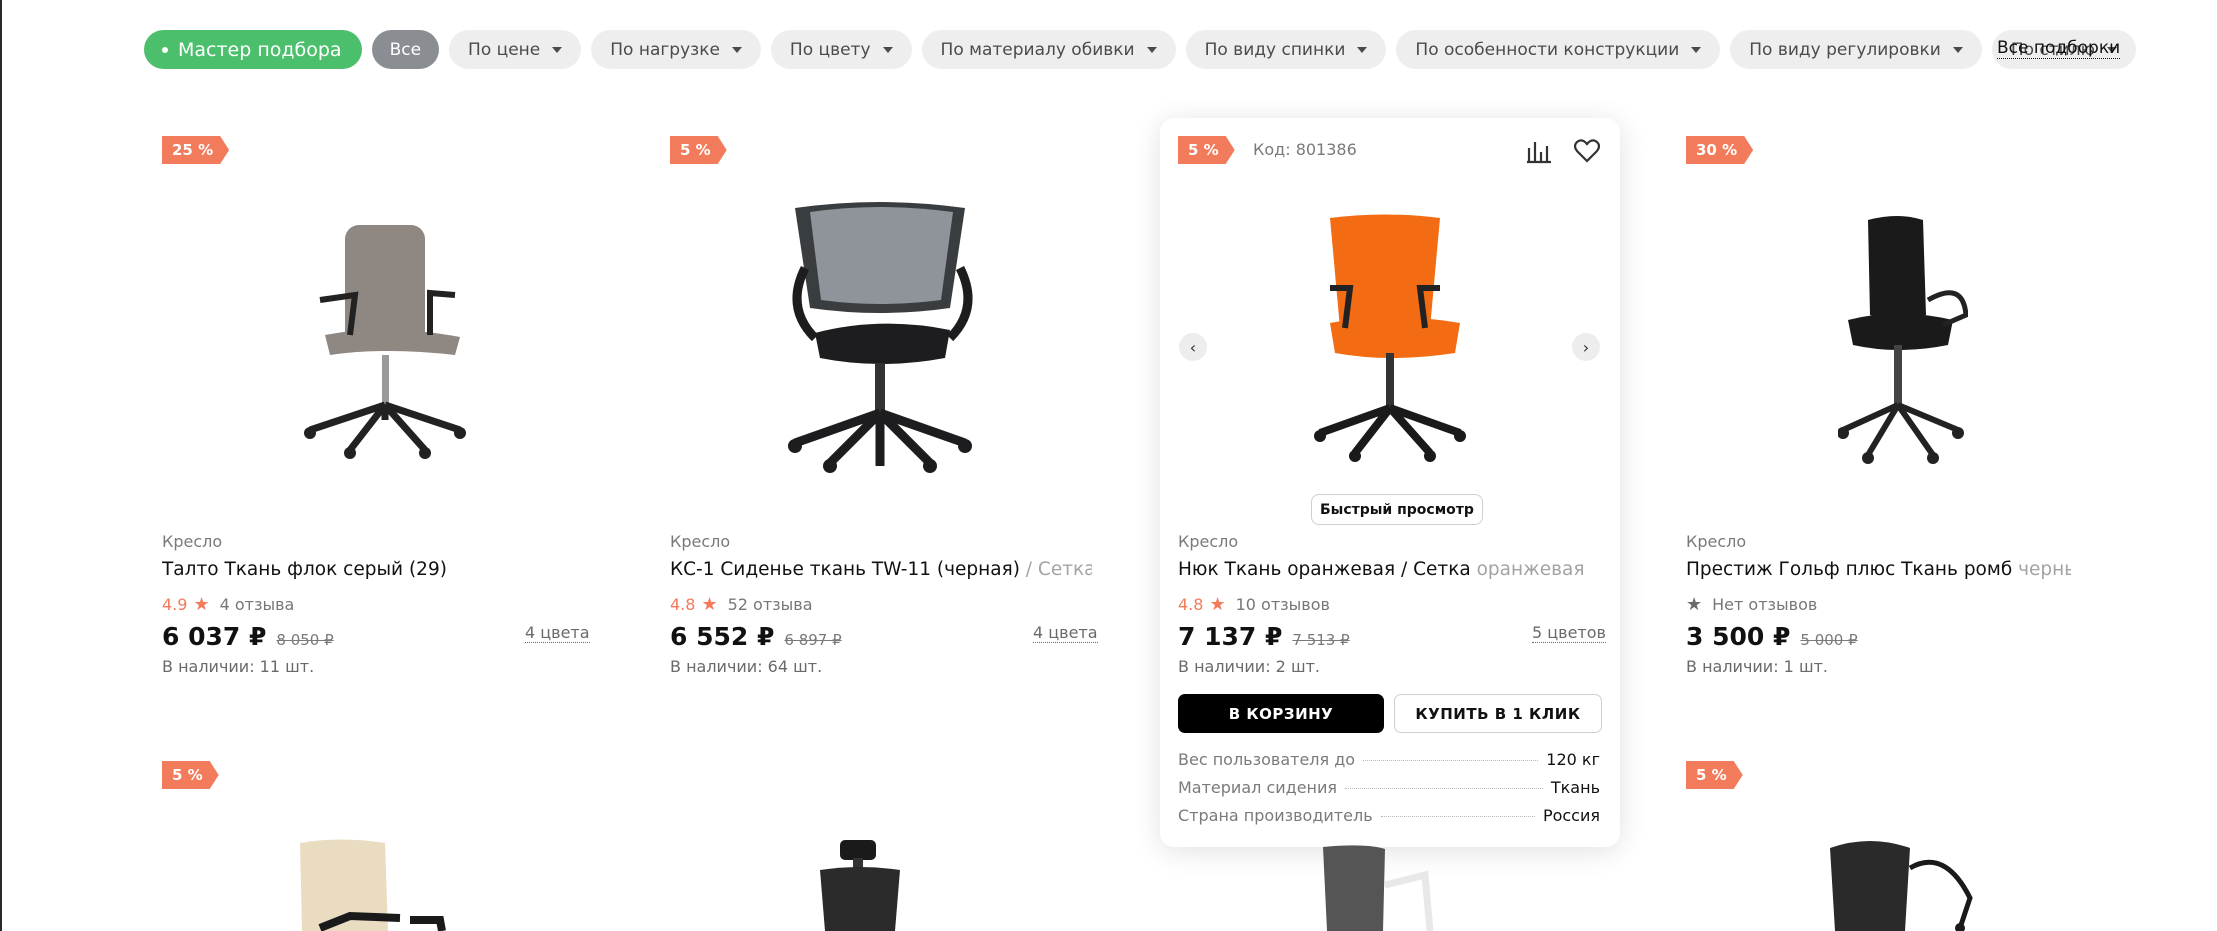 The image size is (2217, 931). Describe the element at coordinates (1193, 347) in the screenshot. I see `chevron-left-icon: ‹` at that location.